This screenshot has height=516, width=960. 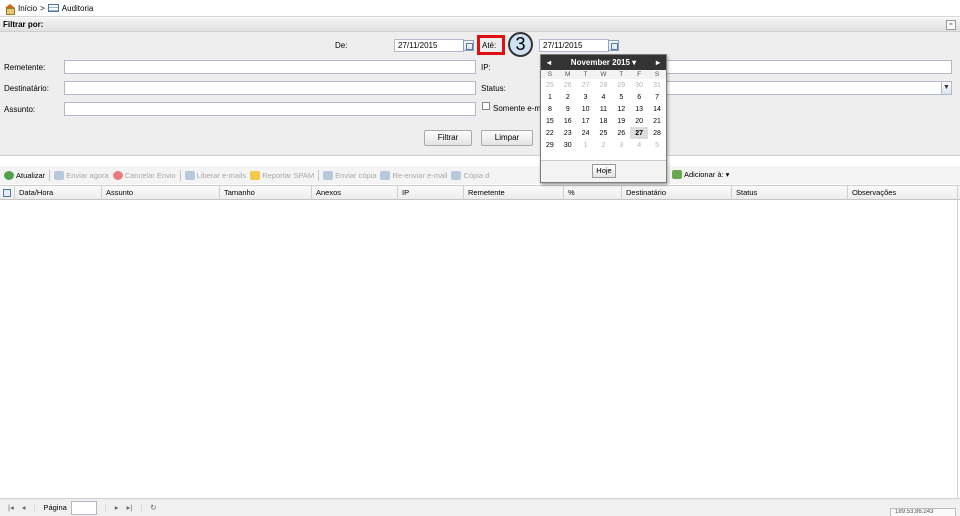 What do you see at coordinates (117, 507) in the screenshot?
I see `next-page-icon: ▸` at bounding box center [117, 507].